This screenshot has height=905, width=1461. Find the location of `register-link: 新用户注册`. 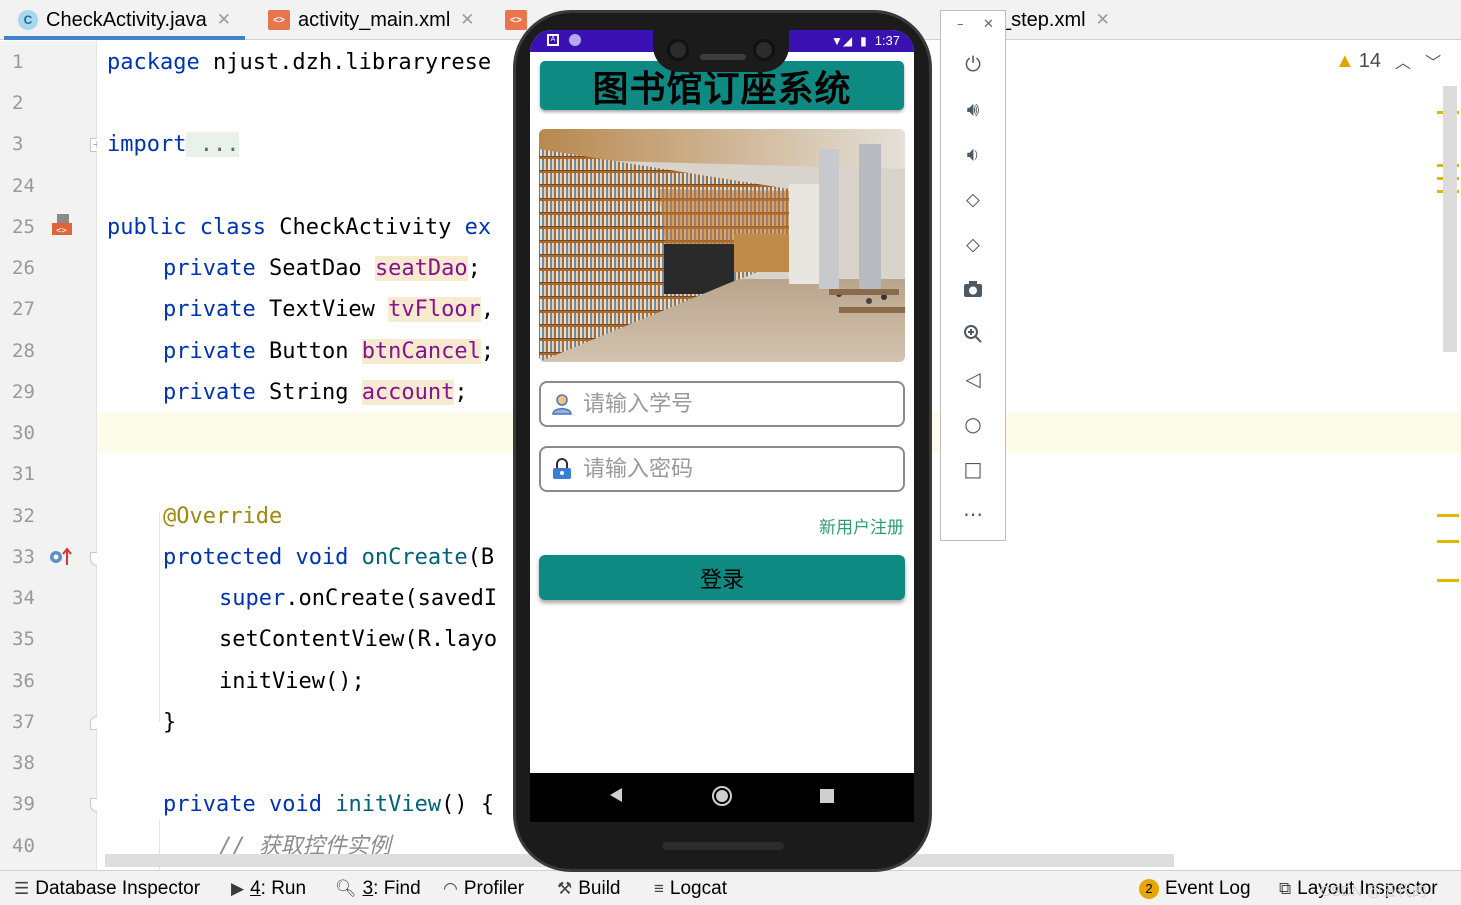

register-link: 新用户注册 is located at coordinates (861, 525).